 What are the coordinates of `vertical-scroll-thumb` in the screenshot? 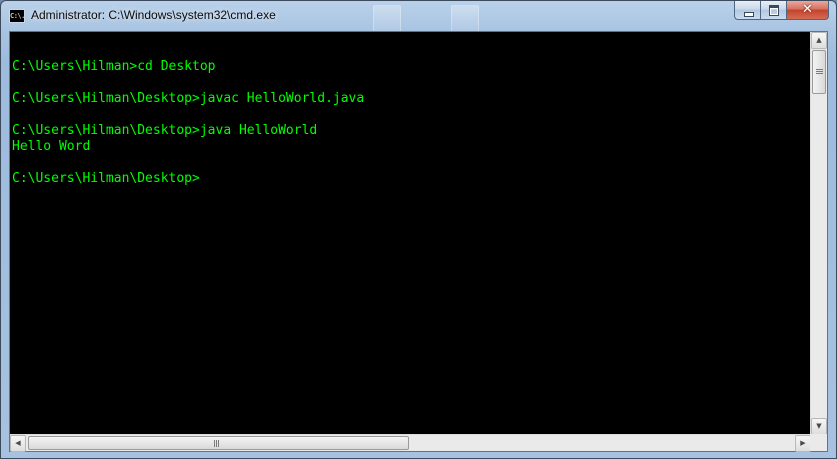 It's located at (819, 72).